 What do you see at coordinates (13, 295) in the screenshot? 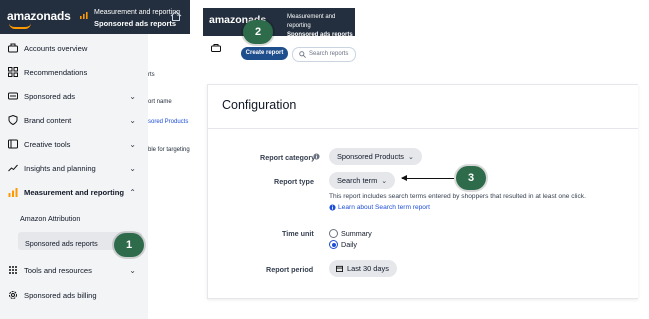
I see `gear-icon` at bounding box center [13, 295].